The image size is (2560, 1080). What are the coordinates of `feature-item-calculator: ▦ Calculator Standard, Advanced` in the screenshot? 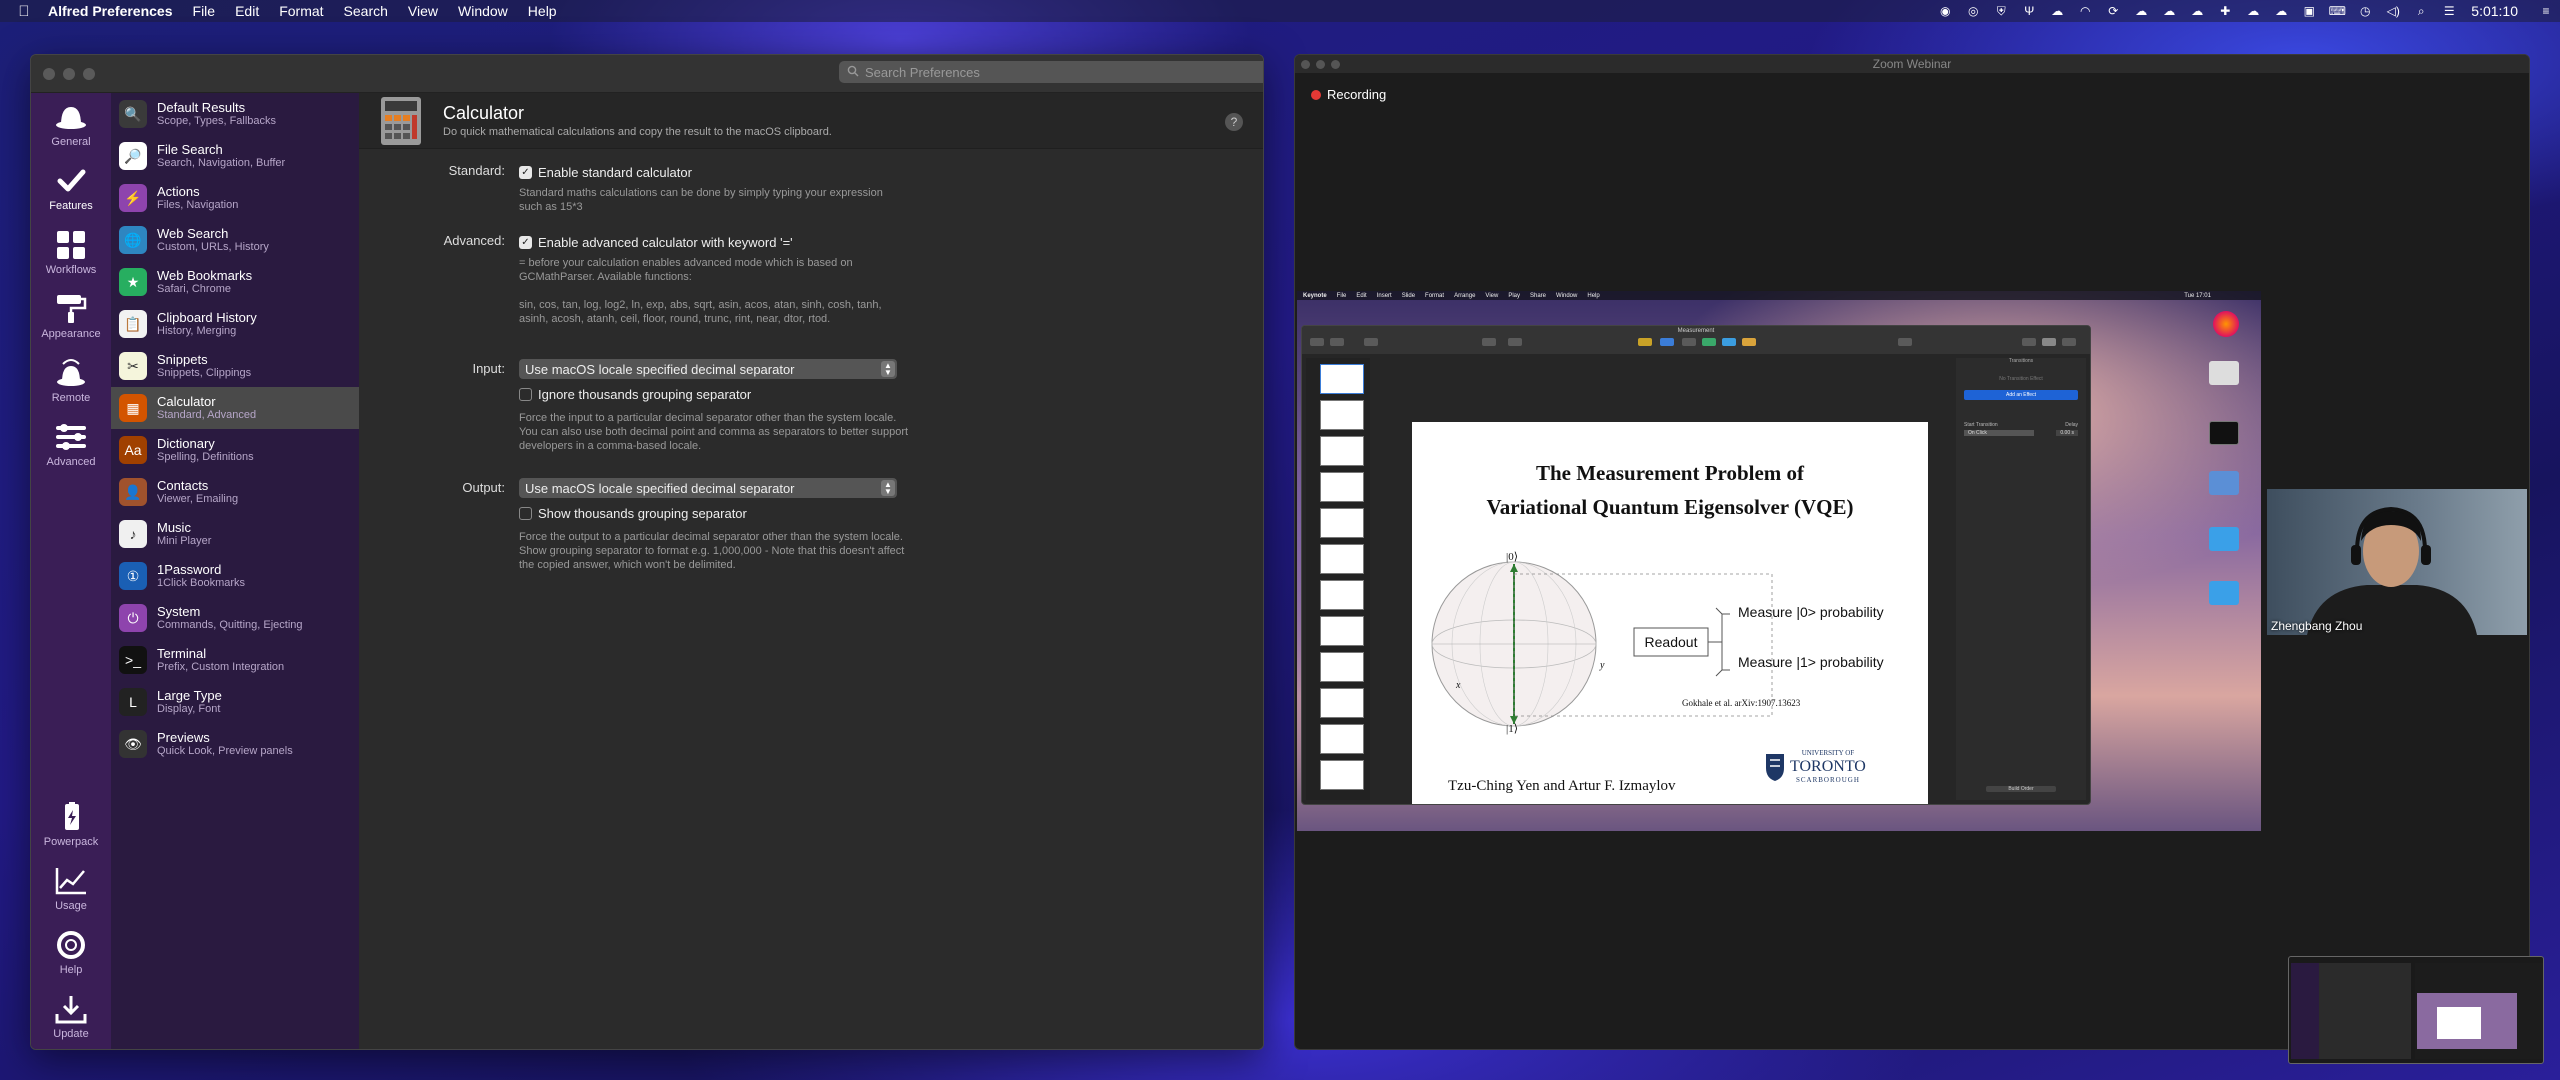 It's located at (235, 408).